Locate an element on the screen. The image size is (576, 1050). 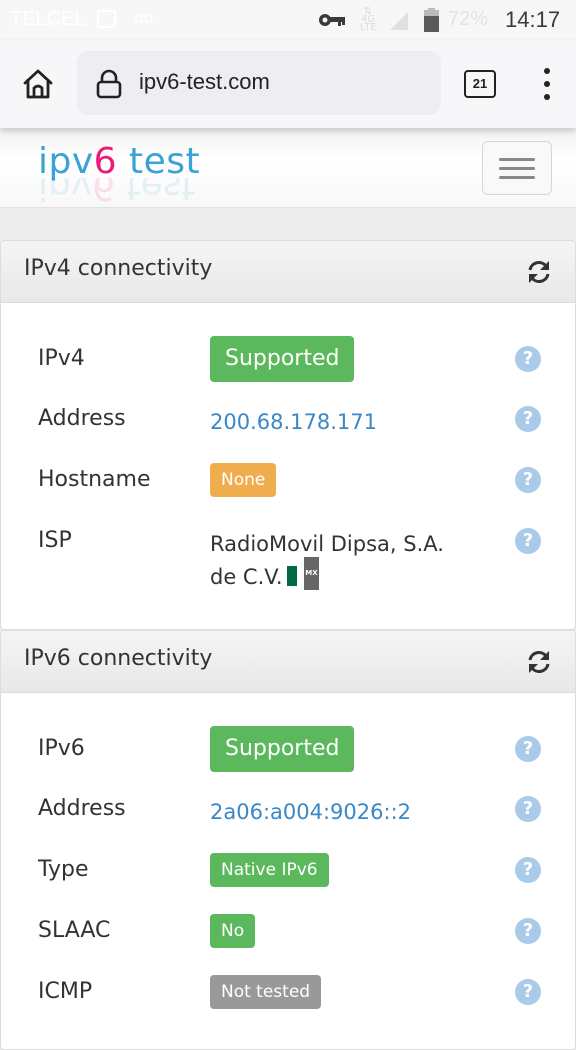
logo-text-suffix: test is located at coordinates (159, 161).